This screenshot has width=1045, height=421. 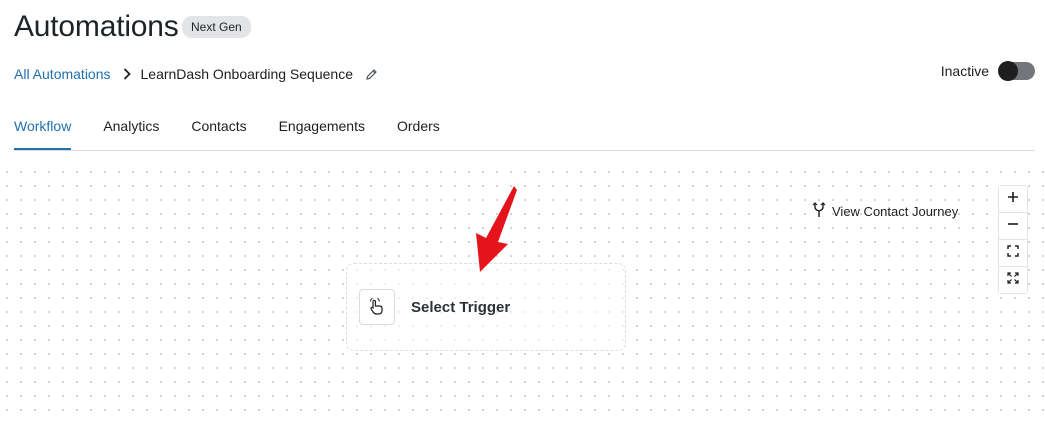 What do you see at coordinates (371, 74) in the screenshot?
I see `pencil-edit-icon` at bounding box center [371, 74].